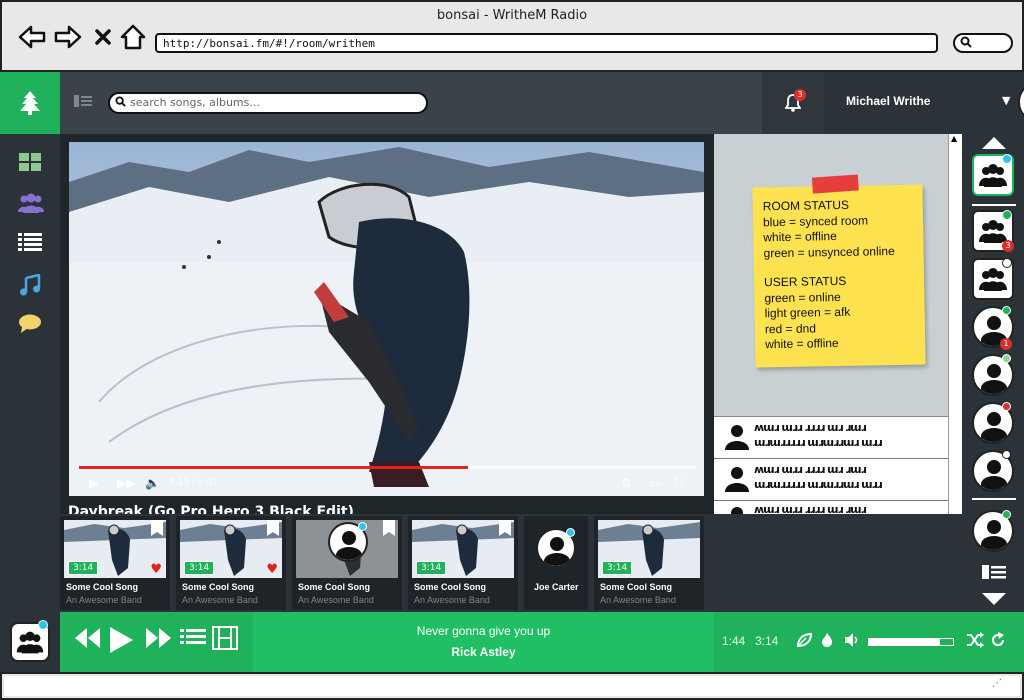 The height and width of the screenshot is (700, 1024). Describe the element at coordinates (31, 203) in the screenshot. I see `users-icon` at that location.